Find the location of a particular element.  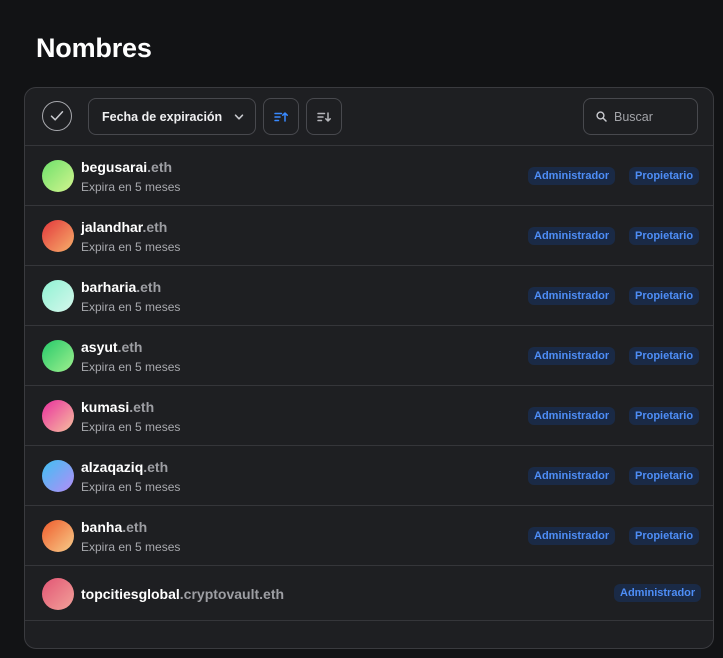

sort-ascending-icon is located at coordinates (281, 116).